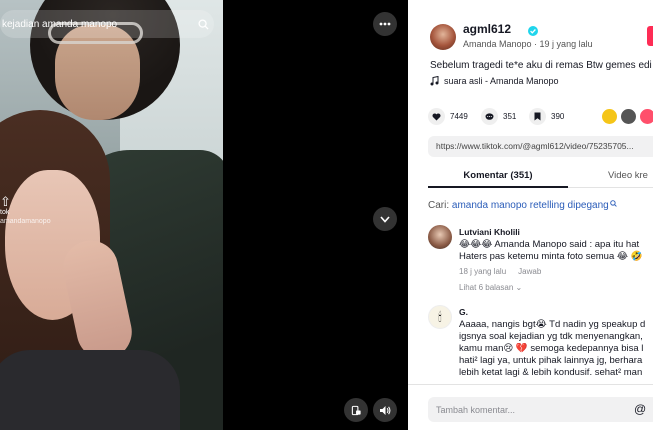 This screenshot has height=430, width=653. I want to click on like-count: 7449, so click(459, 116).